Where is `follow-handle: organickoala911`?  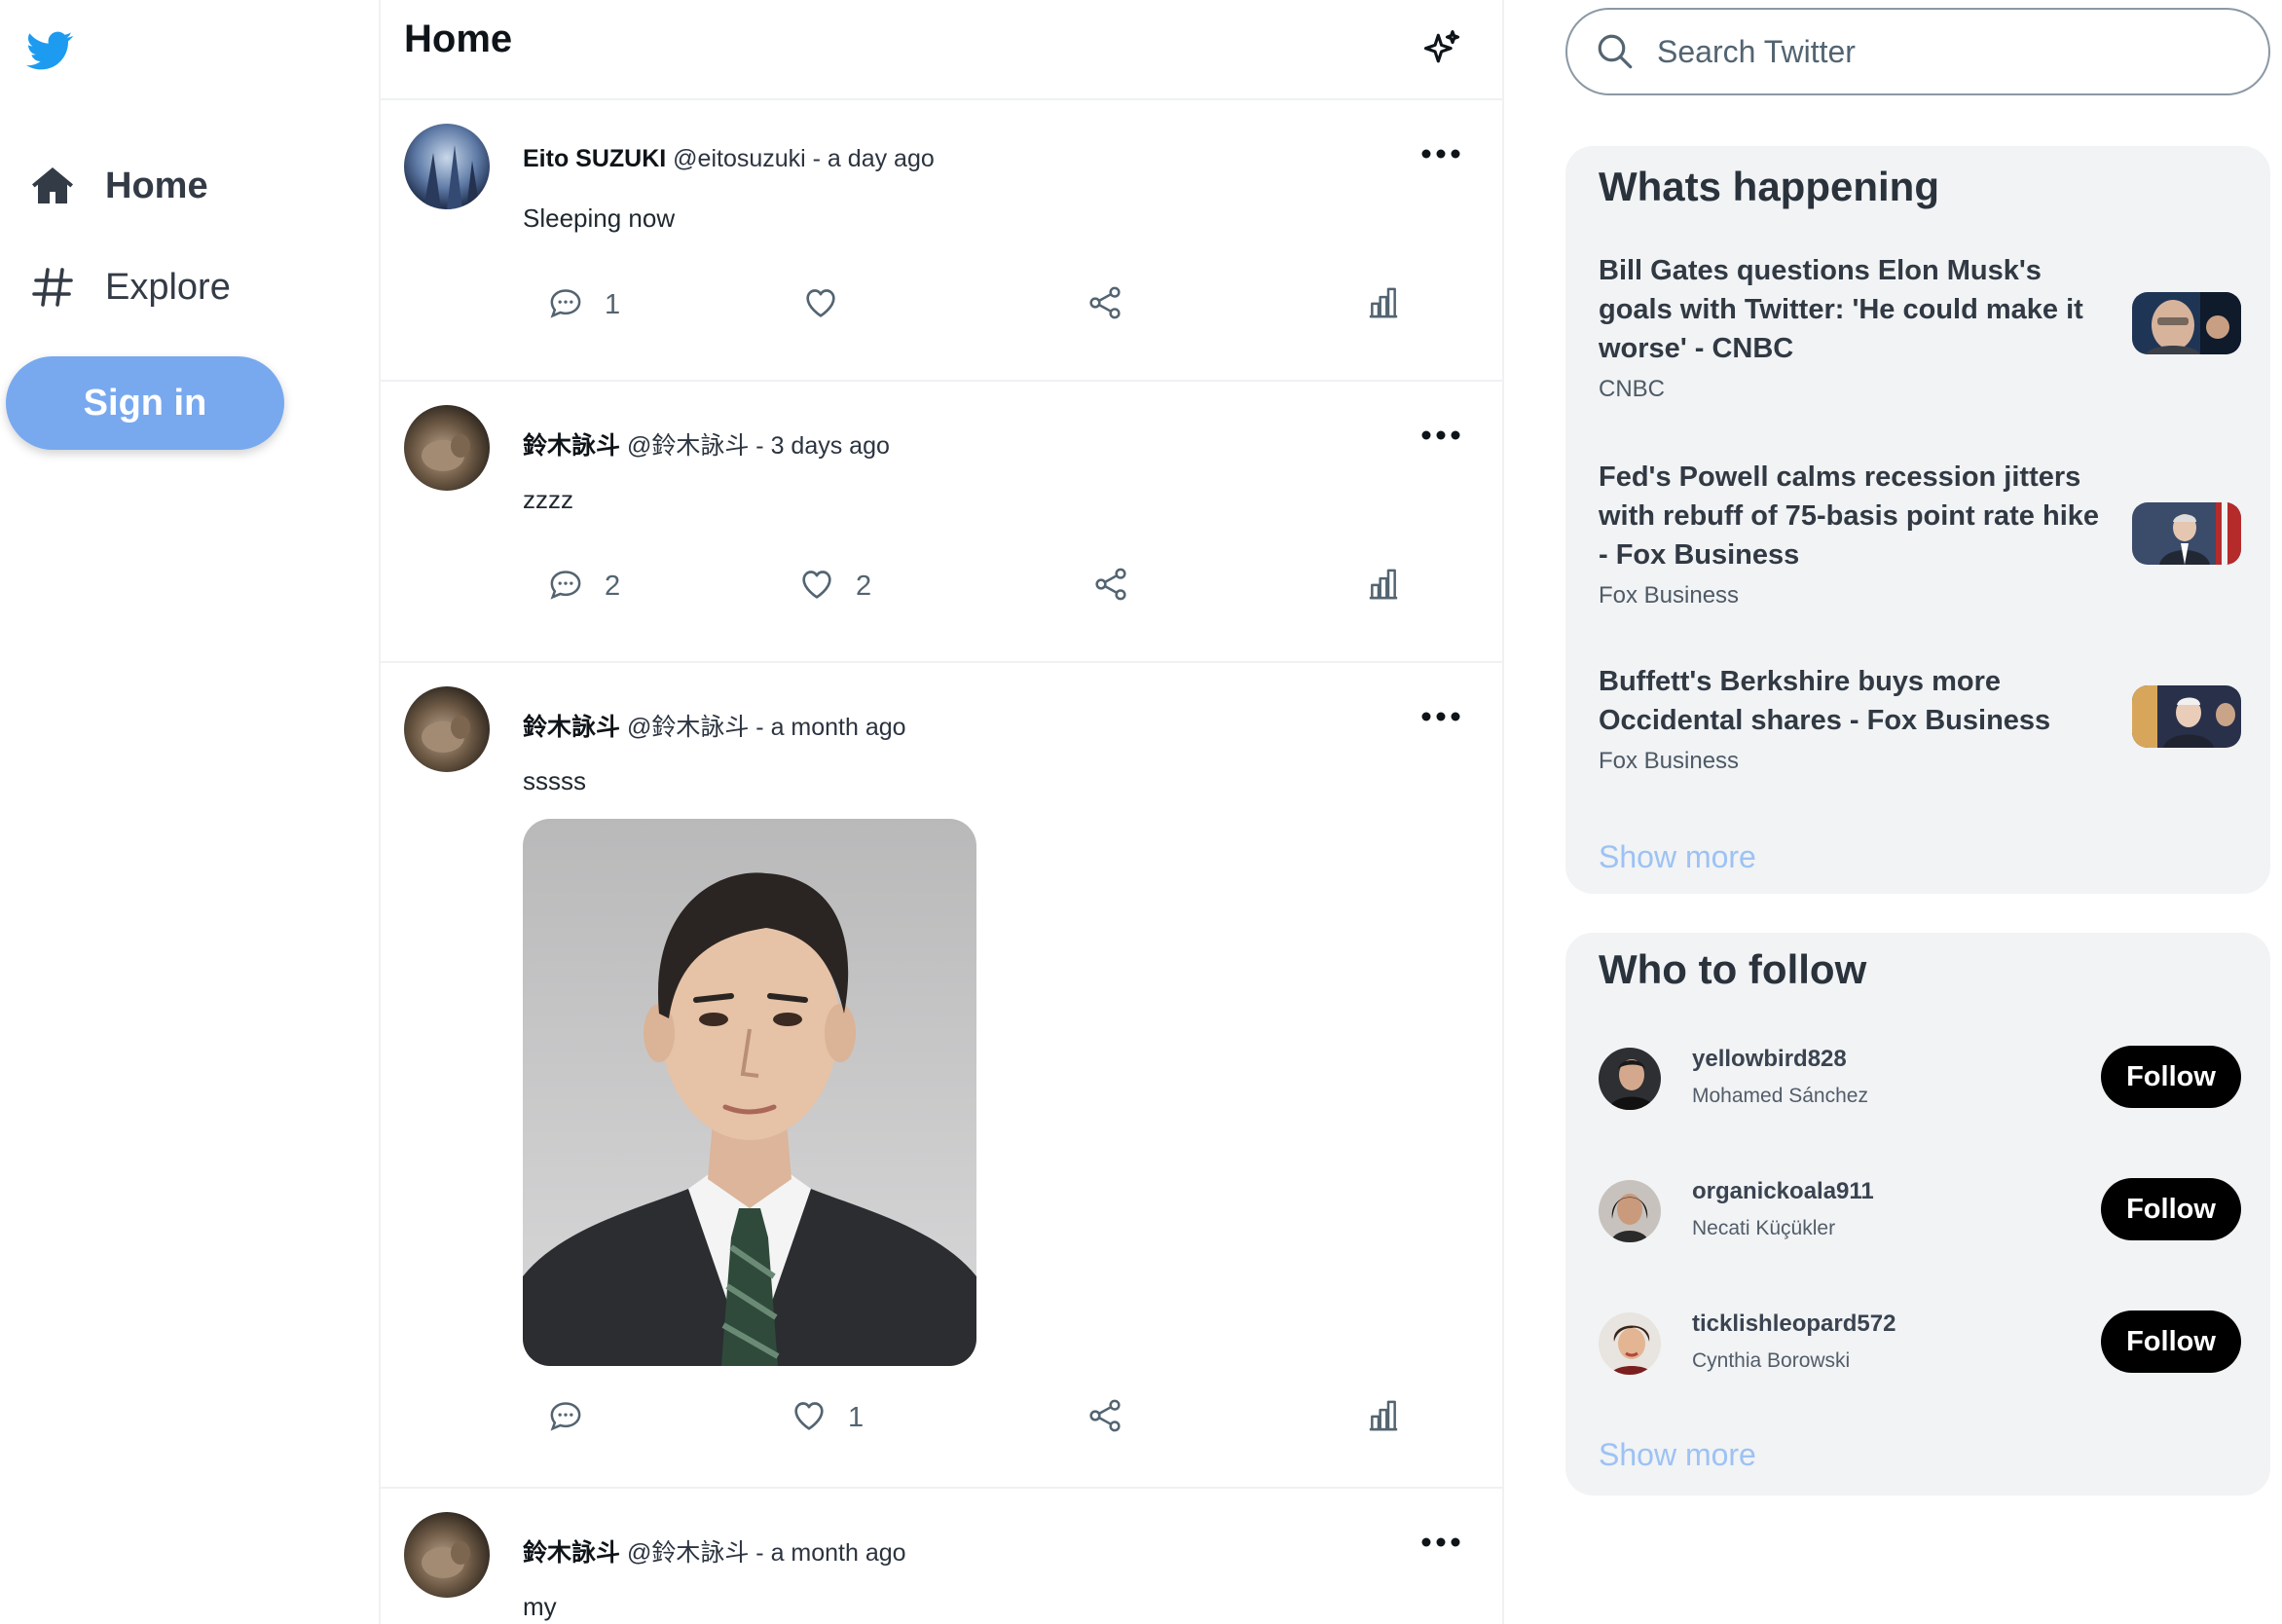
follow-handle: organickoala911 is located at coordinates (1783, 1191).